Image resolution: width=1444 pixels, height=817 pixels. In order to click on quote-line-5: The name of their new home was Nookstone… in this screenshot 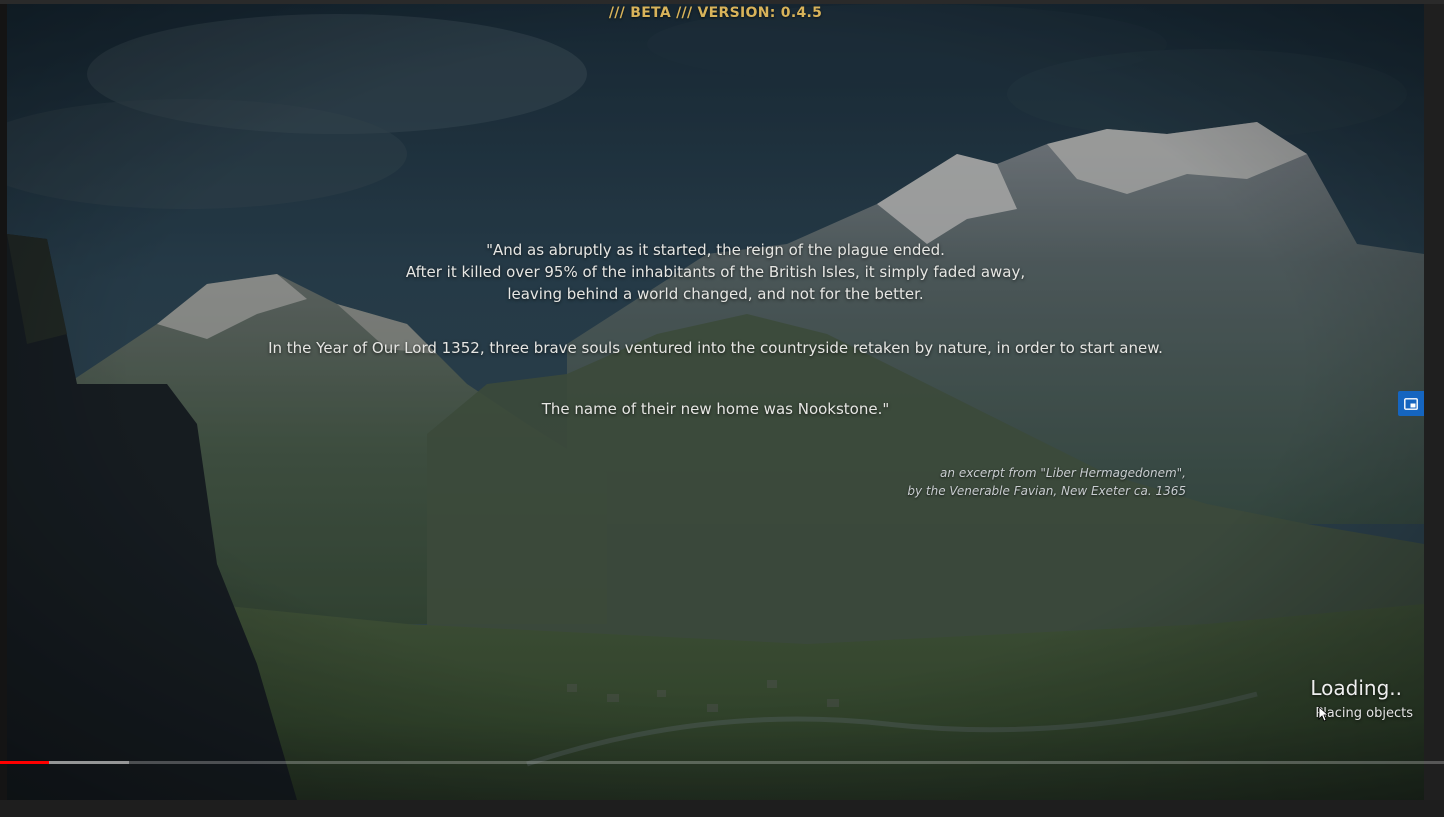, I will do `click(715, 409)`.